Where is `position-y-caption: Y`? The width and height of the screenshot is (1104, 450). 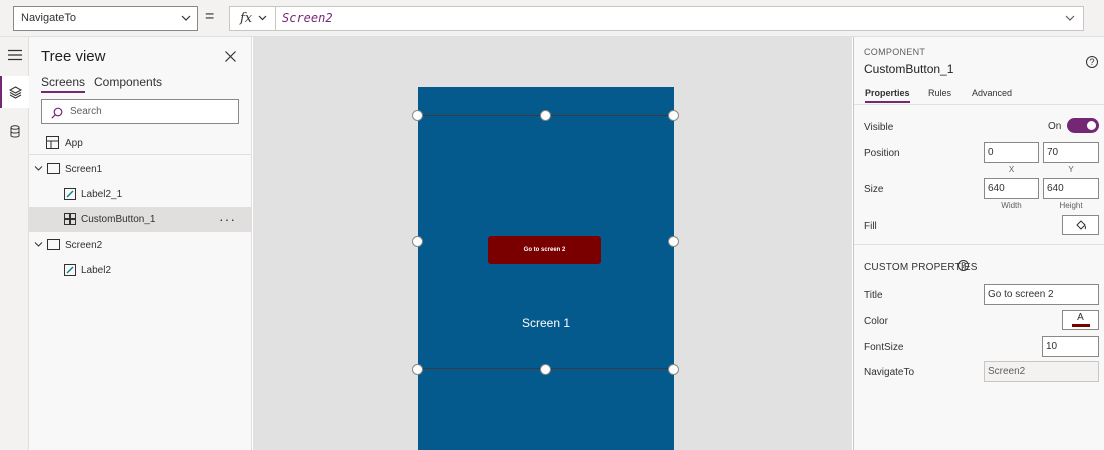 position-y-caption: Y is located at coordinates (1071, 169).